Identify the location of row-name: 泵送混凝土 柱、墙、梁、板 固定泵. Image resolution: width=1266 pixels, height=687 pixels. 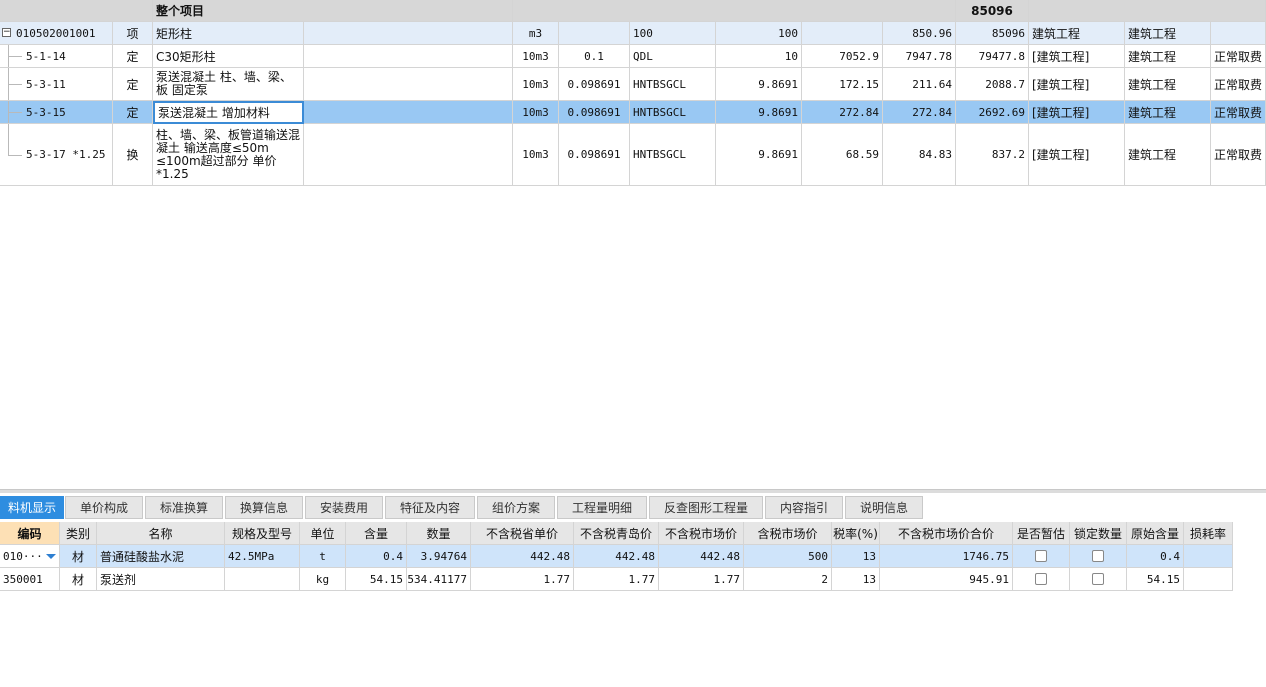
(228, 84).